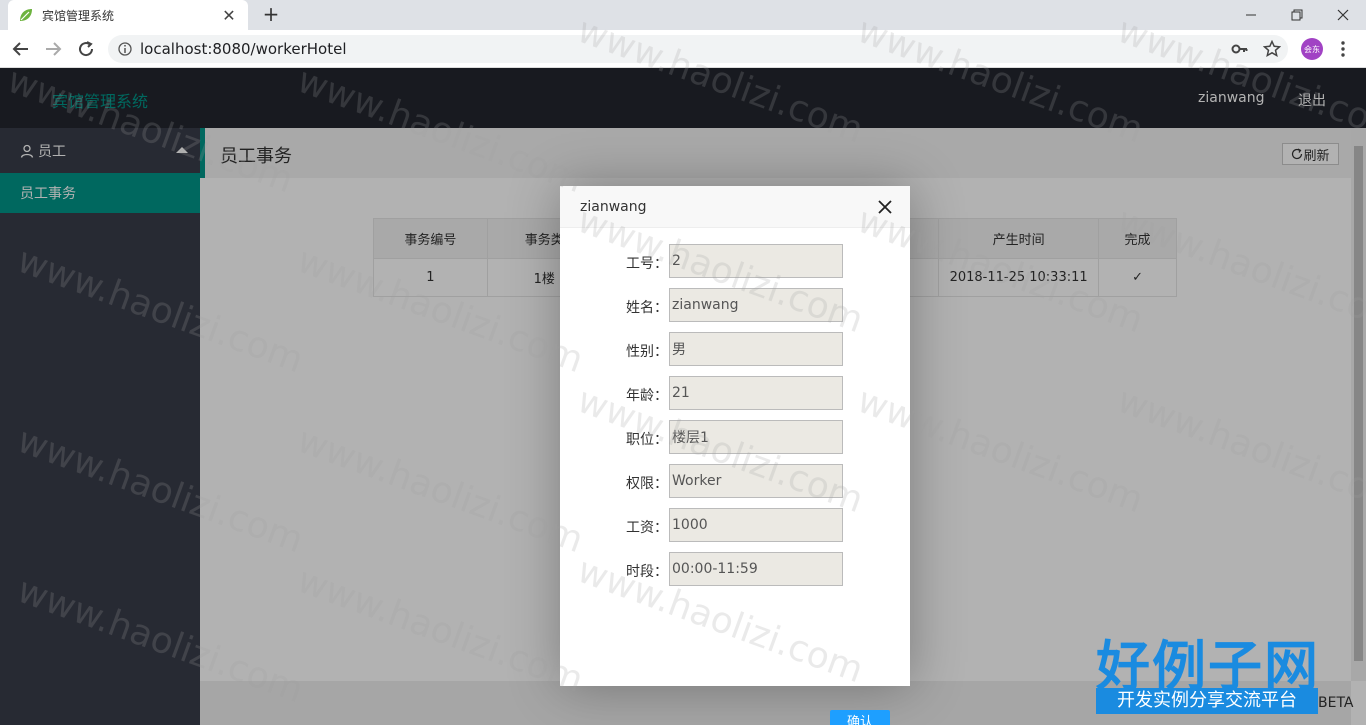  I want to click on close-icon, so click(885, 207).